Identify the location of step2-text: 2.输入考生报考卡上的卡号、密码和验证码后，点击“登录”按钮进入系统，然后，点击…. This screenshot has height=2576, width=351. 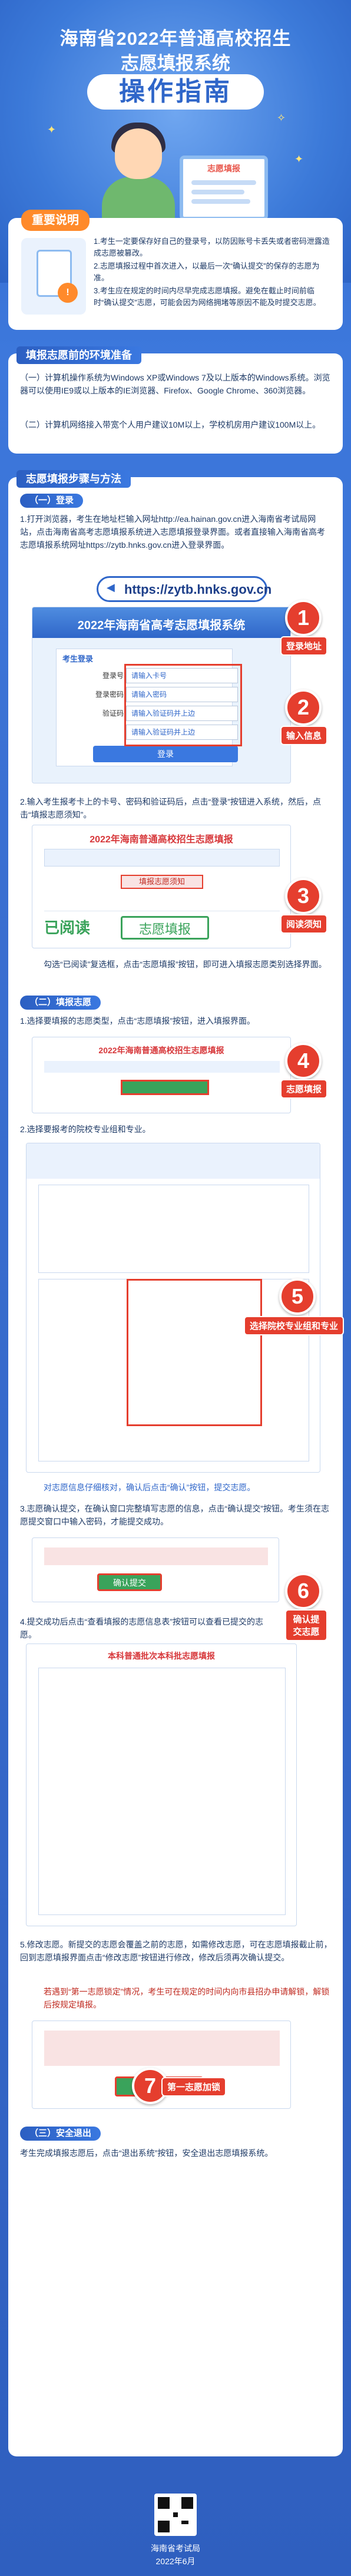
(171, 808).